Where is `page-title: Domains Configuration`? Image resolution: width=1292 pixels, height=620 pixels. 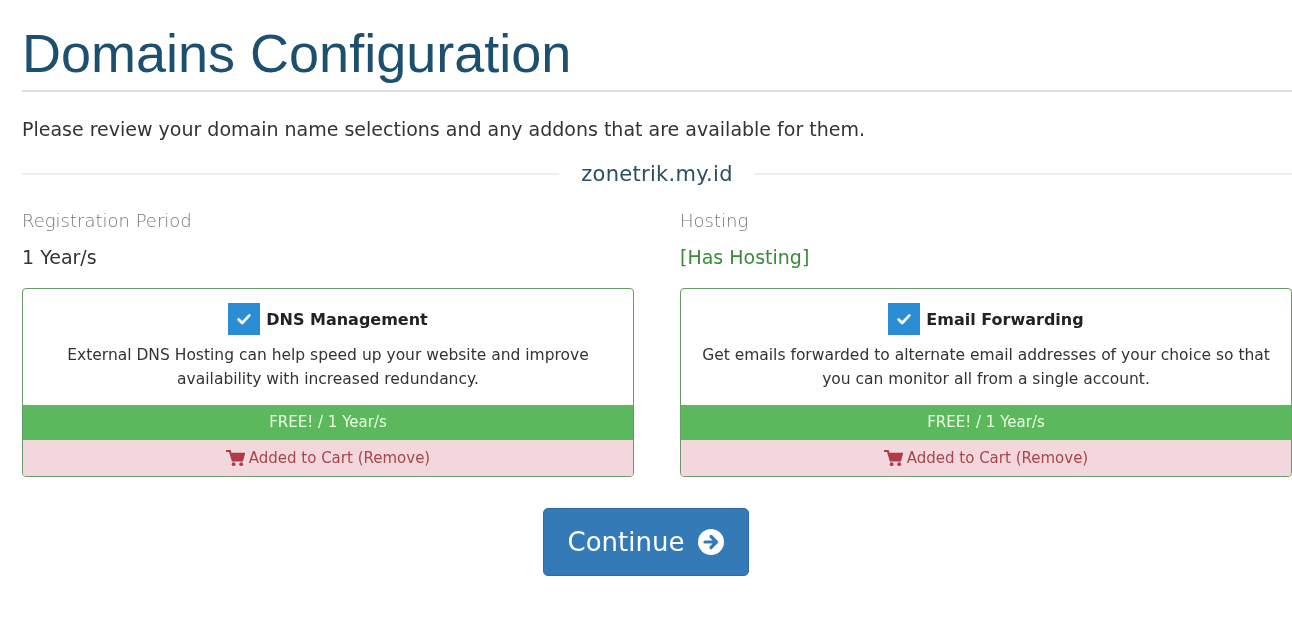 page-title: Domains Configuration is located at coordinates (297, 53).